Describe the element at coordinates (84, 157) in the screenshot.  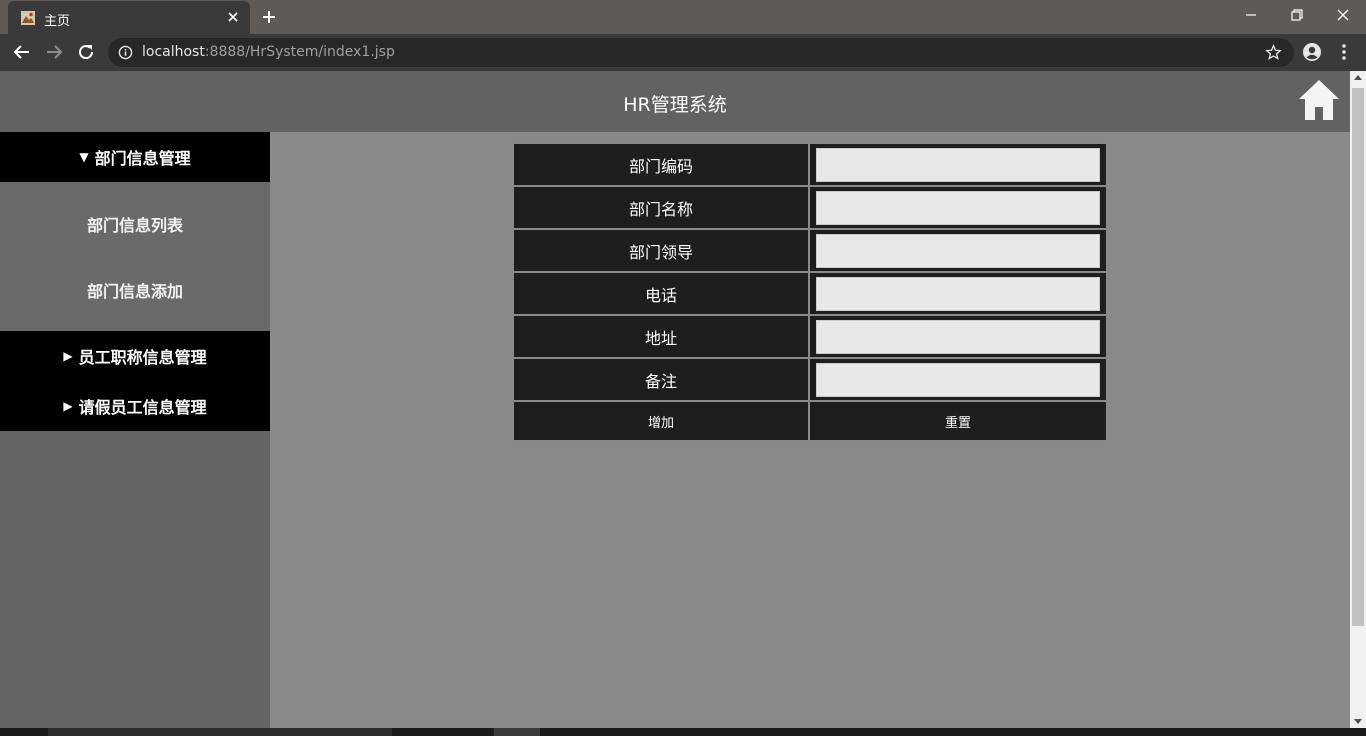
I see `expanded-arrow-icon: ▼` at that location.